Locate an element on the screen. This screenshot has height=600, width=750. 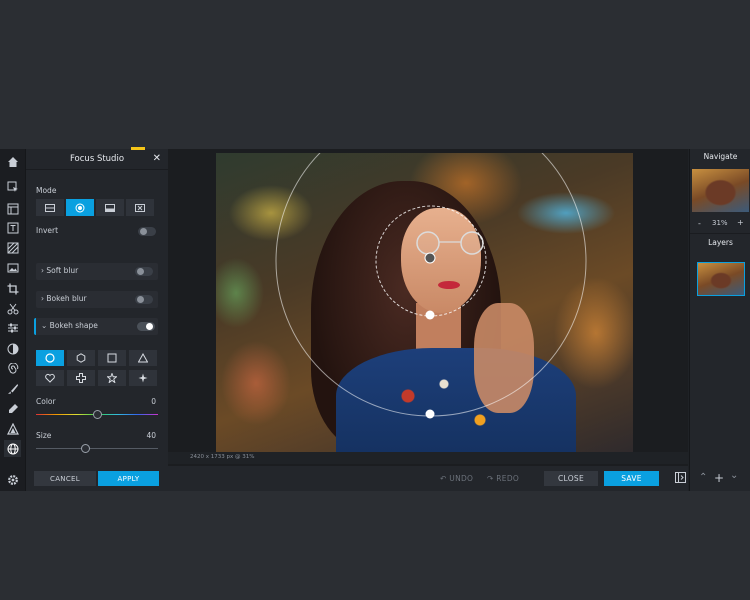
panel-title: Focus Studio is located at coordinates (97, 159).